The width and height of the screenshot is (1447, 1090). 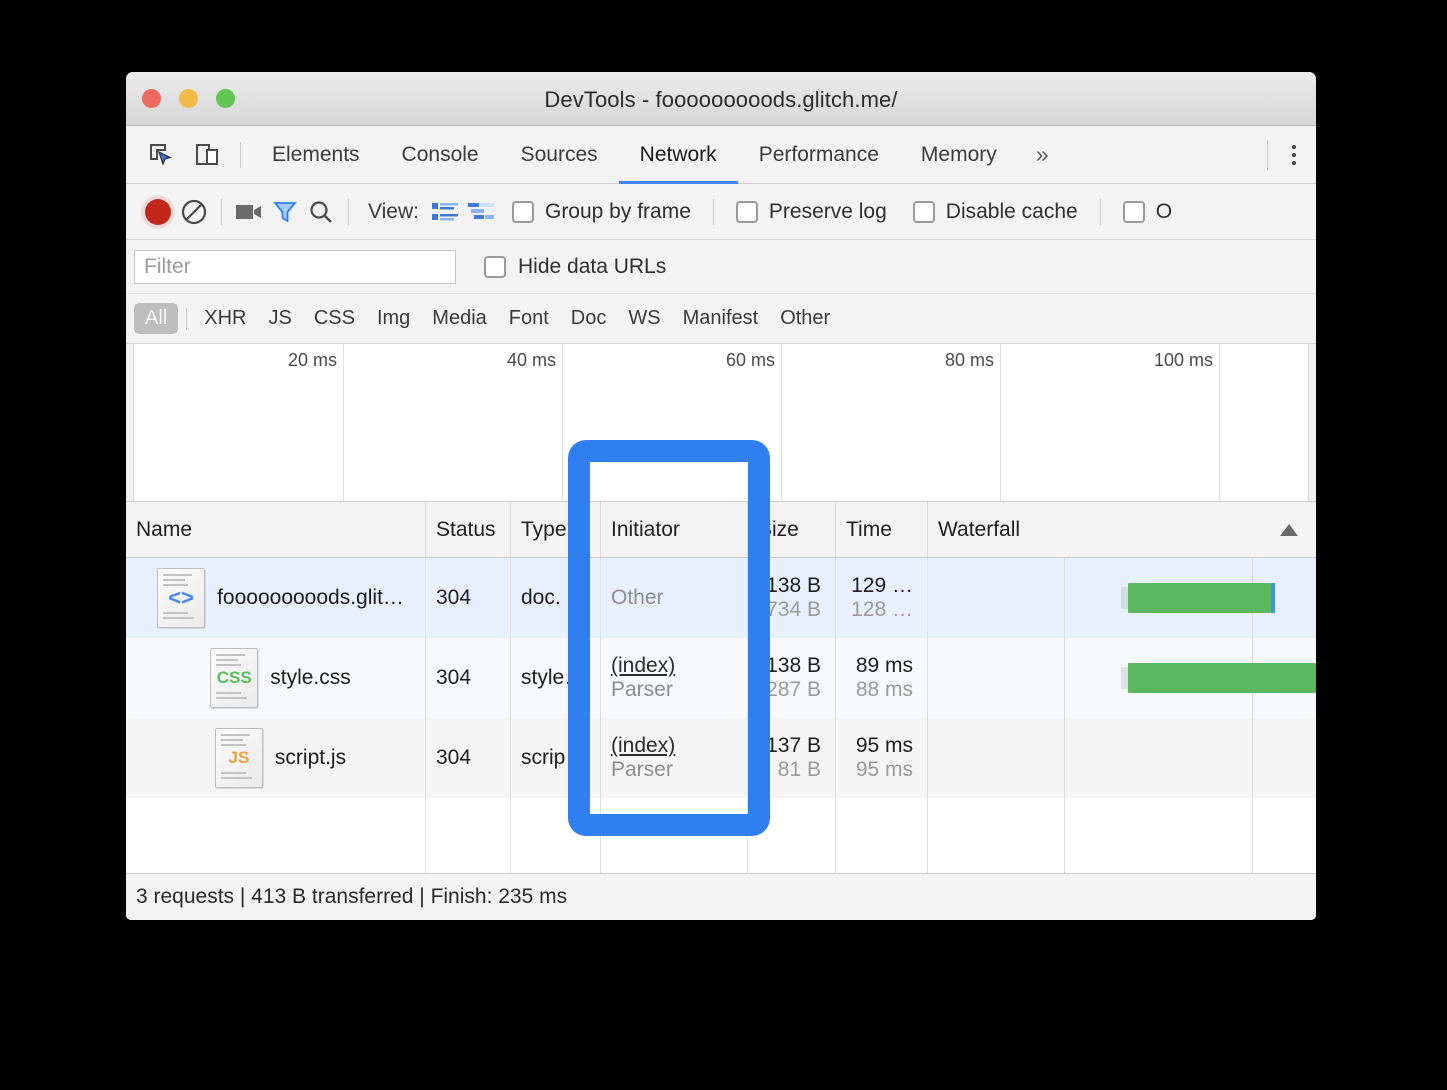 I want to click on sort-ascending-icon, so click(x=1289, y=529).